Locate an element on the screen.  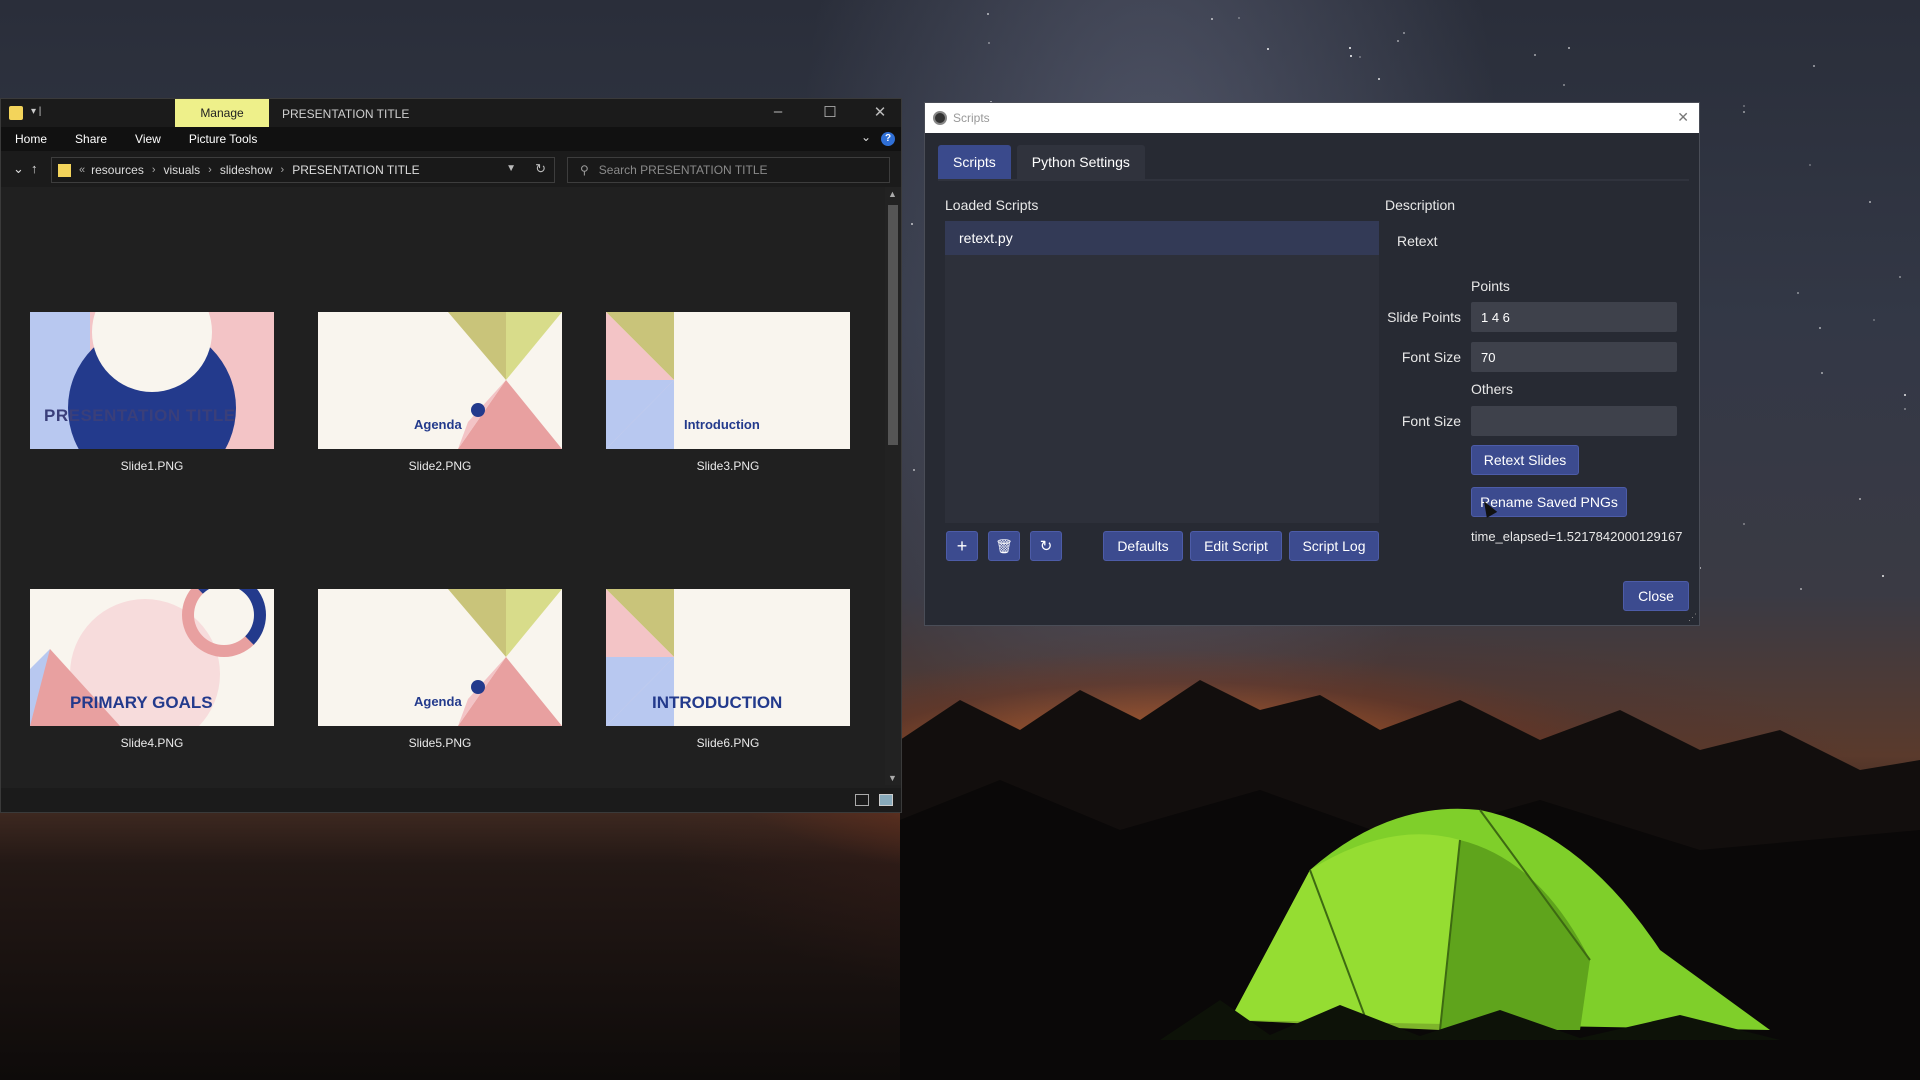
window-title: PRESENTATION TITLE is located at coordinates (346, 114).